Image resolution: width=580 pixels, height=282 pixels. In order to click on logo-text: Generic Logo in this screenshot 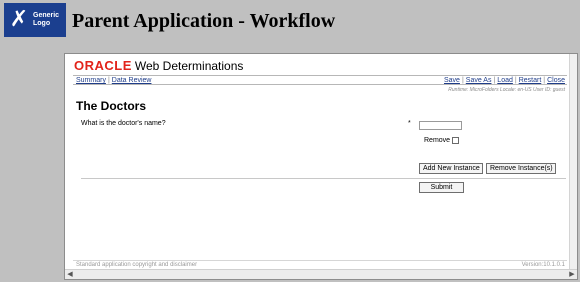, I will do `click(46, 20)`.